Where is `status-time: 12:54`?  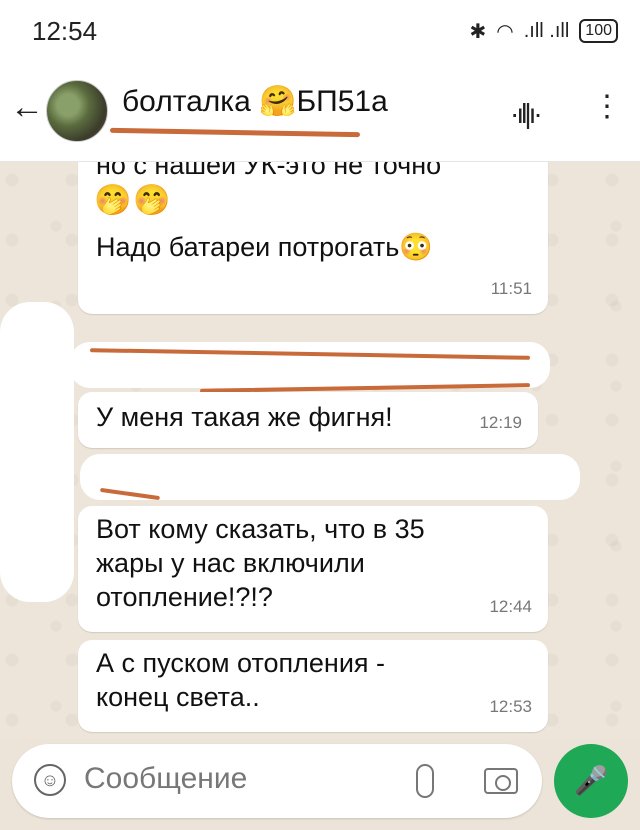 status-time: 12:54 is located at coordinates (65, 30).